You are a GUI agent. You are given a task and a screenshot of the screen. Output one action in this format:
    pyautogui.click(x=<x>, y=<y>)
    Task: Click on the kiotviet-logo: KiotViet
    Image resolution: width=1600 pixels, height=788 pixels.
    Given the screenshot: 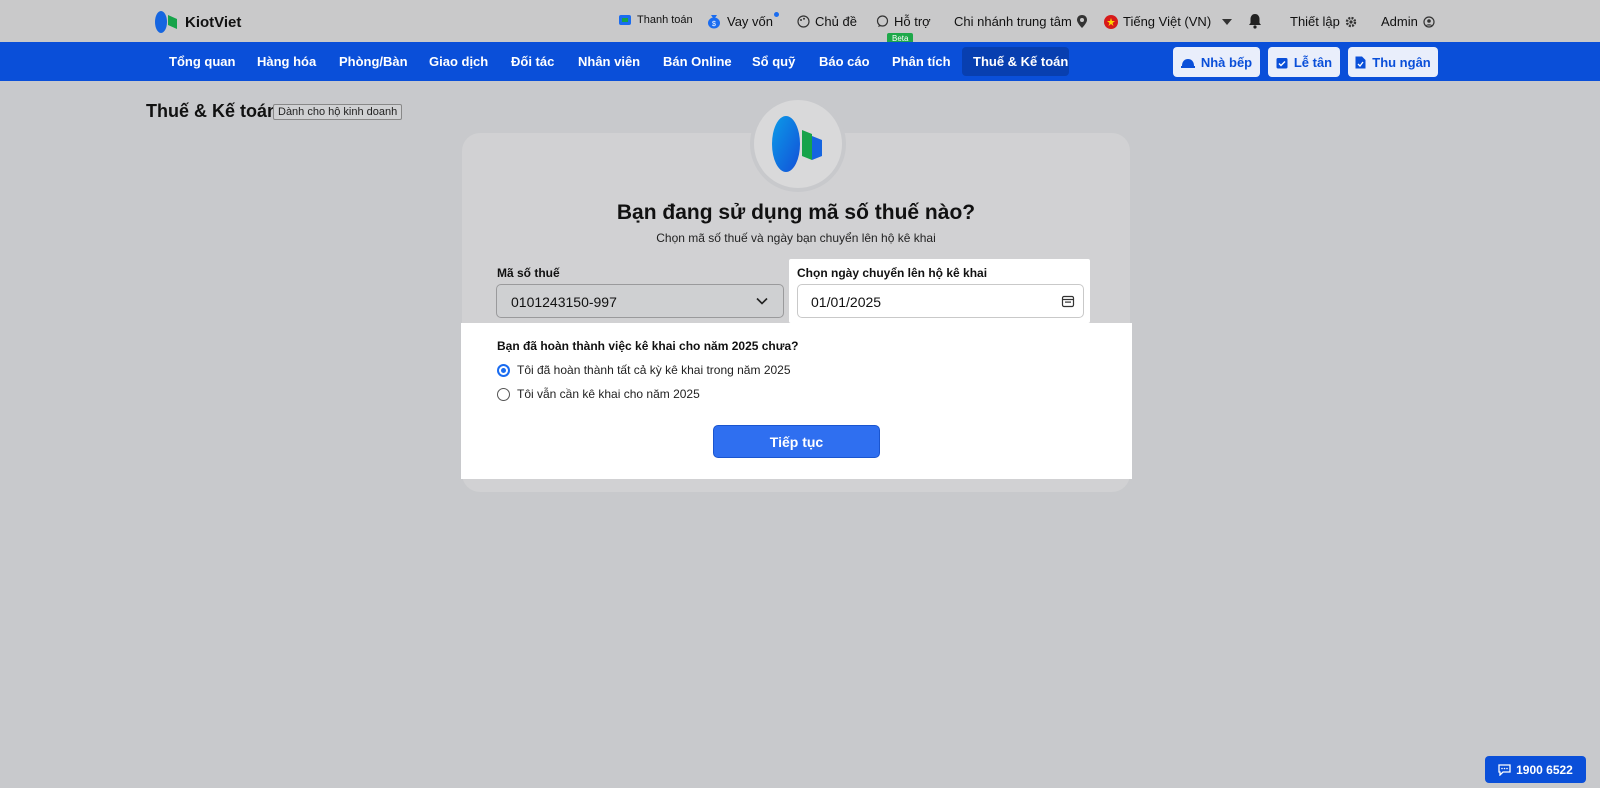 What is the action you would take?
    pyautogui.click(x=197, y=22)
    